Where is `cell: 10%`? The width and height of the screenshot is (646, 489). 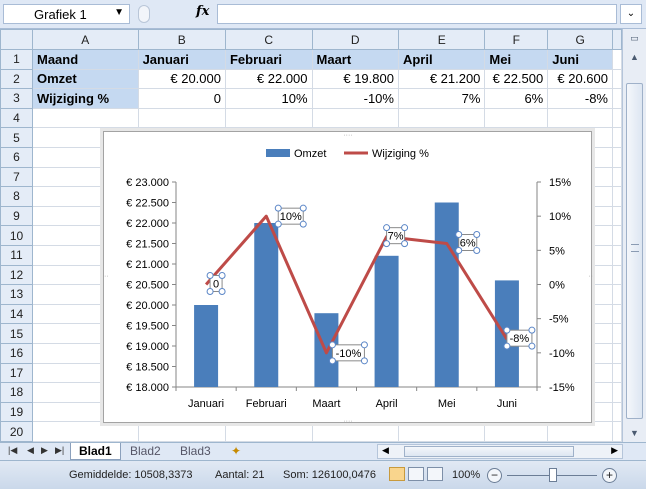 cell: 10% is located at coordinates (268, 98).